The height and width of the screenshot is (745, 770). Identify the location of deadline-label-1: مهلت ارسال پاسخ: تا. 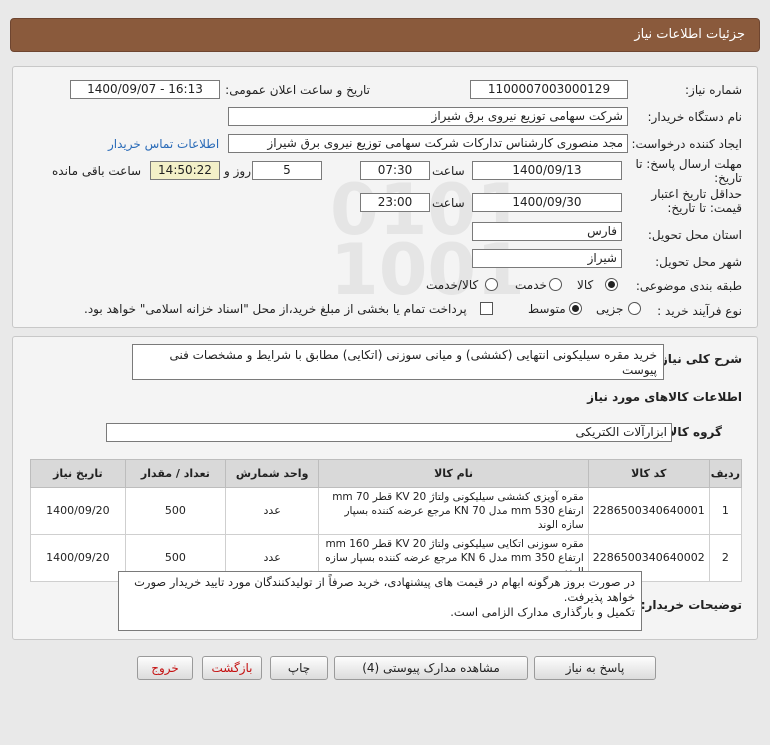
(688, 164).